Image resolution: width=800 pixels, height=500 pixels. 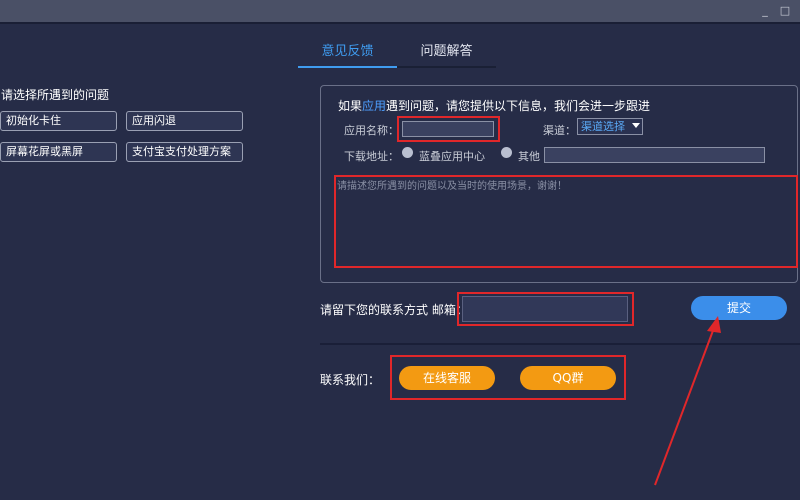 I want to click on tab-faq: 问题解答, so click(x=446, y=54).